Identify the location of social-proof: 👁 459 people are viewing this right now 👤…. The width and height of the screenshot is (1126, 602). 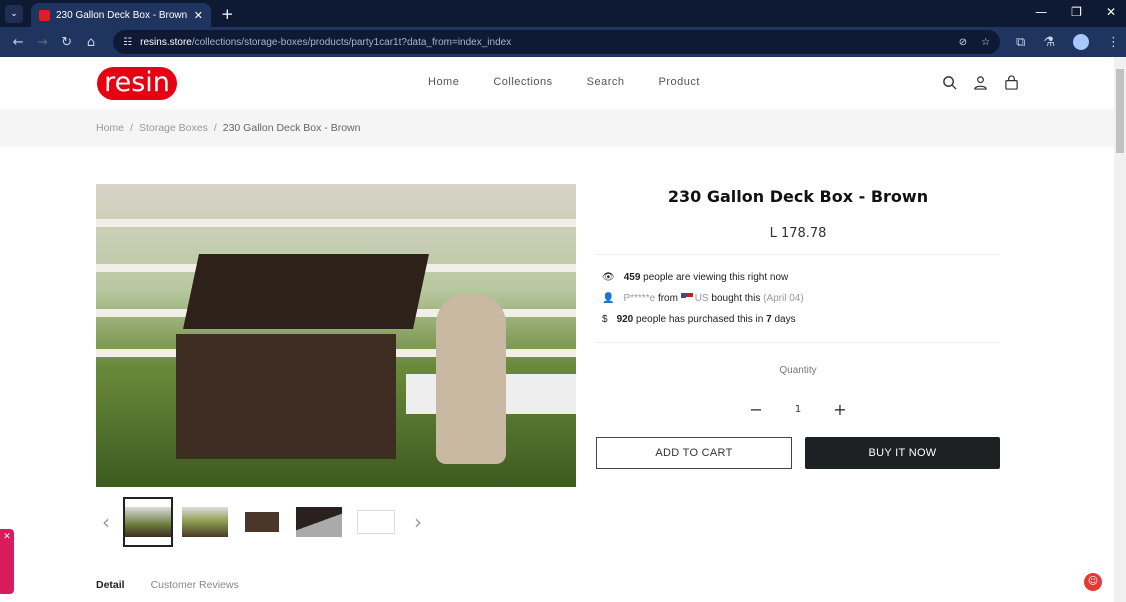
(798, 299).